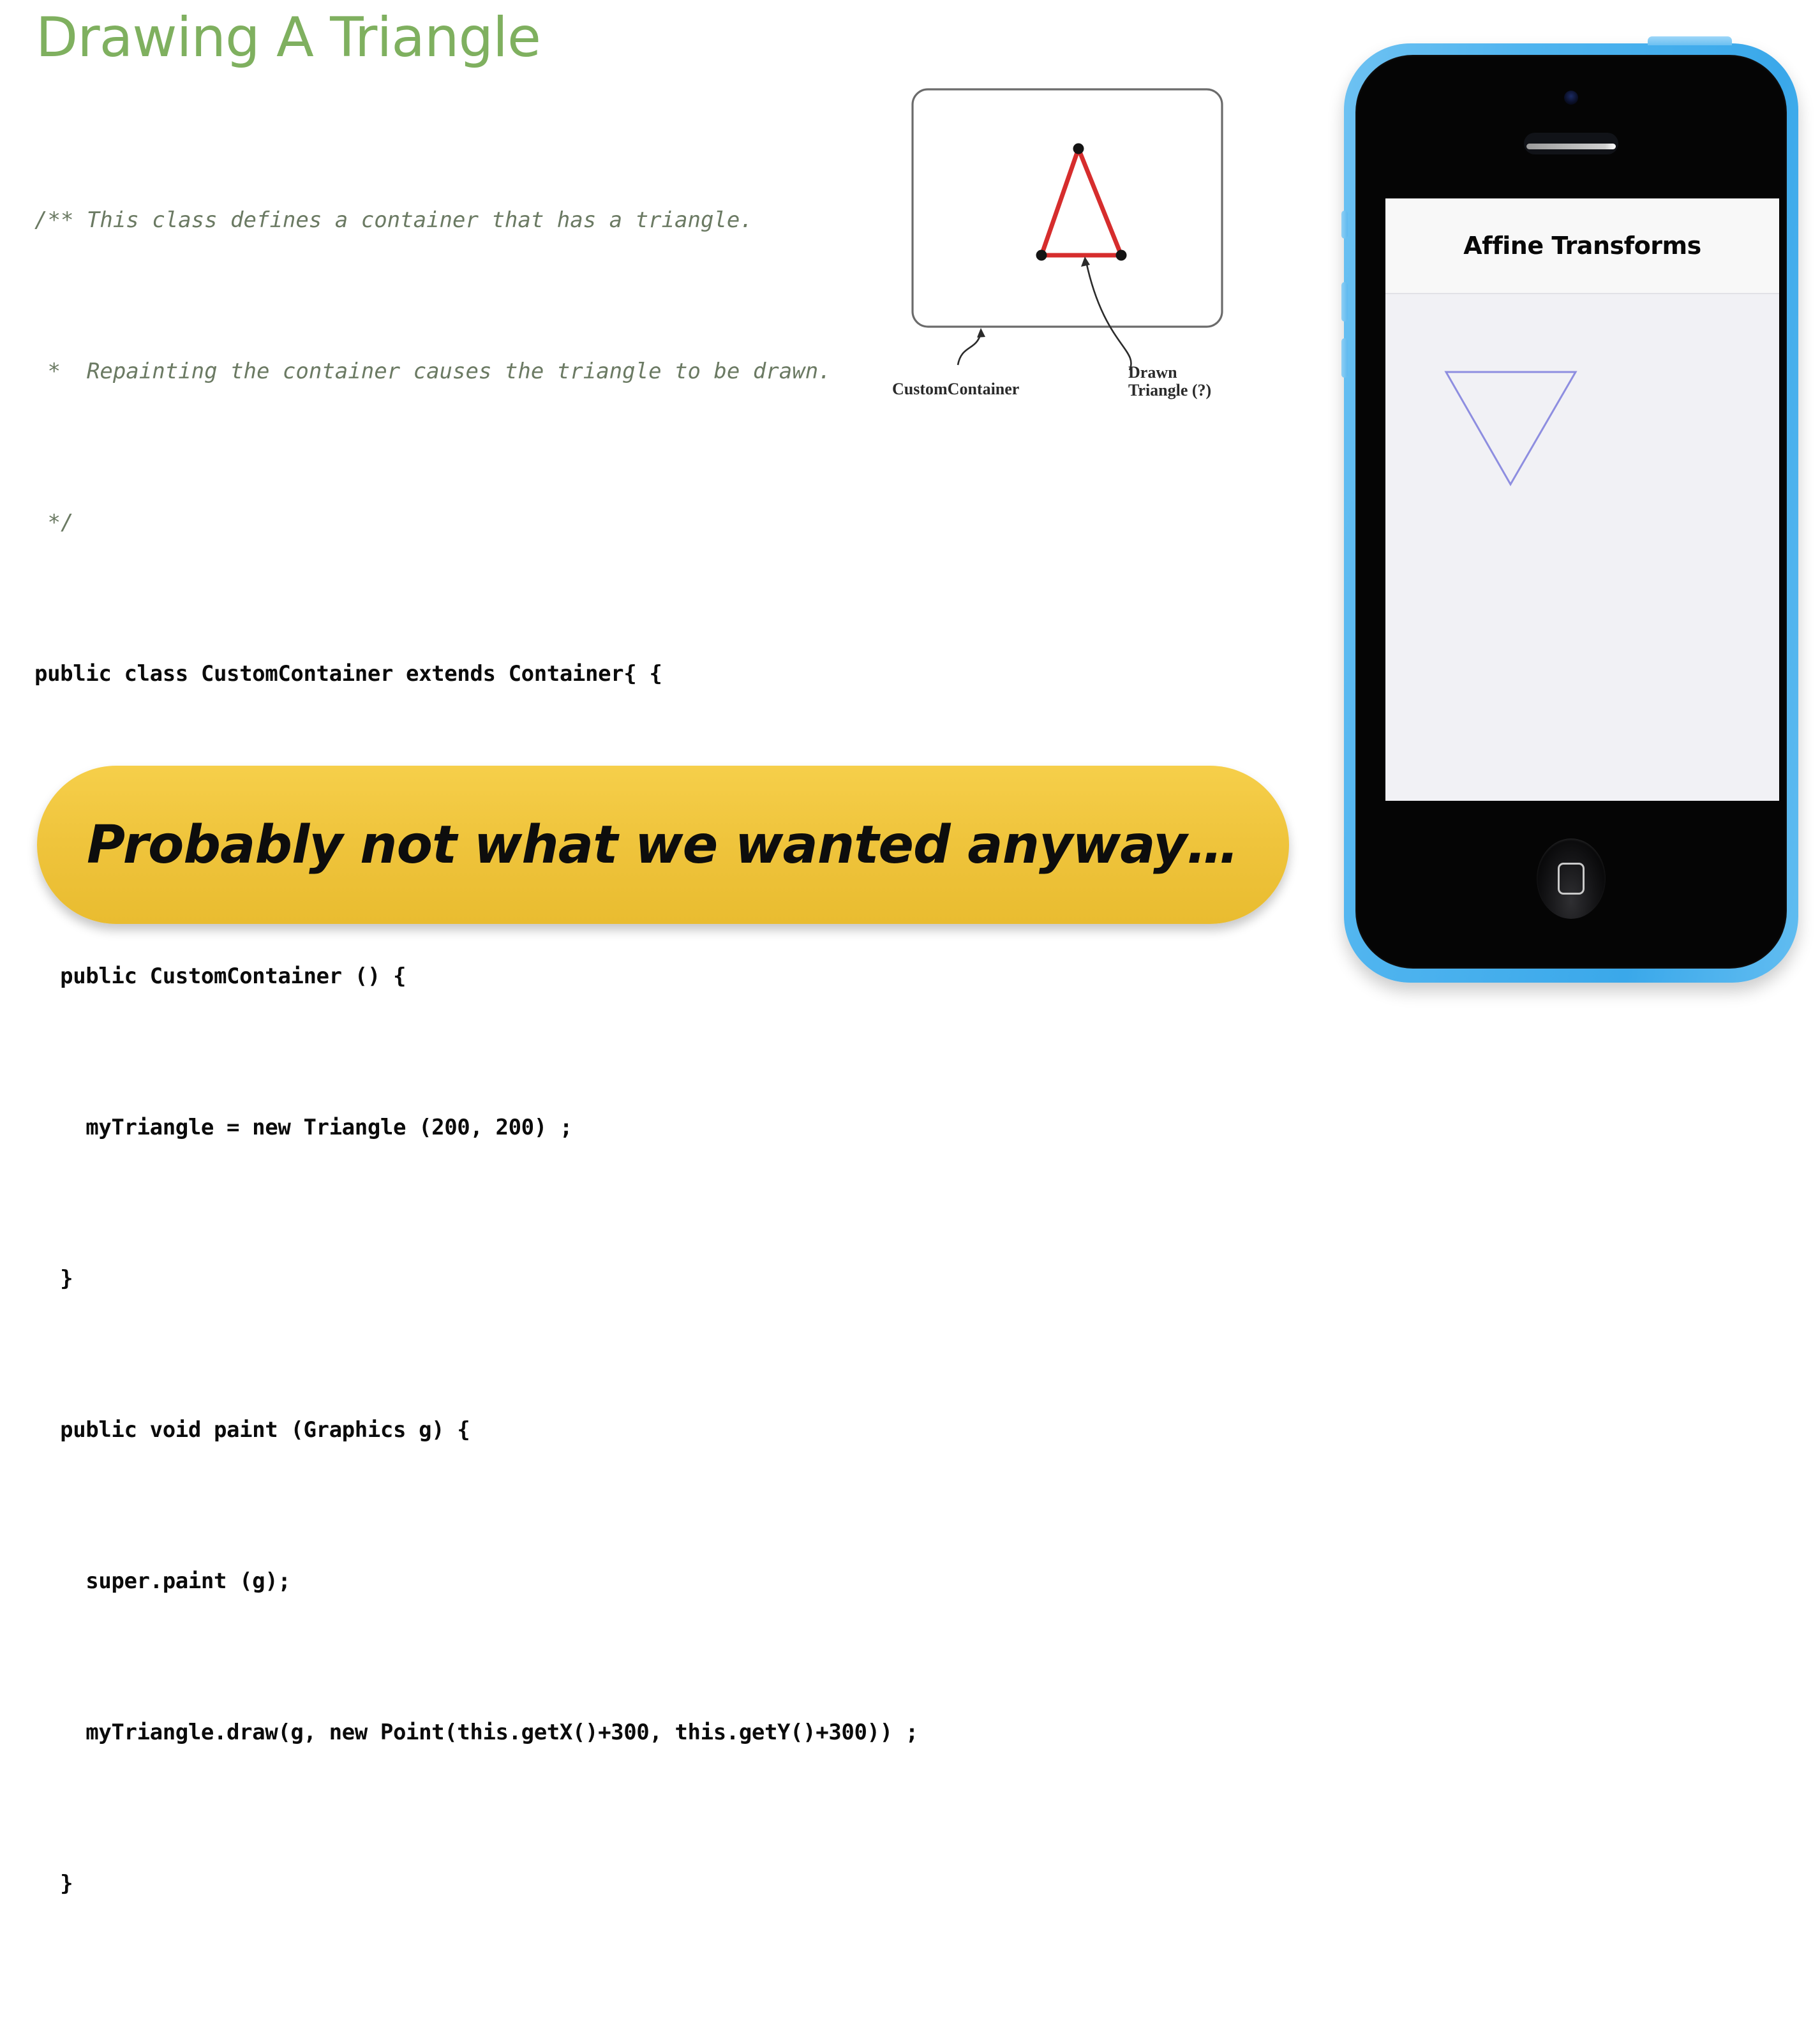 This screenshot has height=2024, width=1820. Describe the element at coordinates (1067, 208) in the screenshot. I see `container-box` at that location.